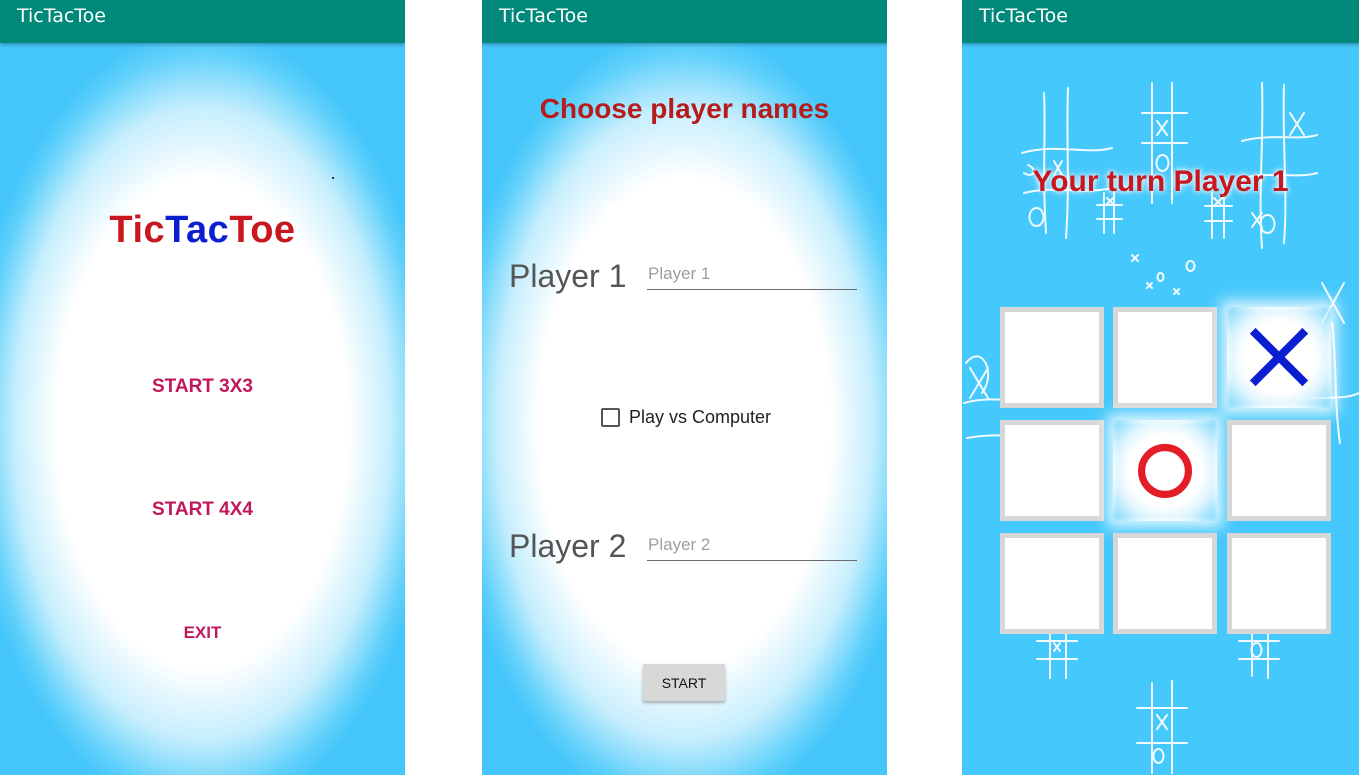 The height and width of the screenshot is (775, 1359). What do you see at coordinates (202, 510) in the screenshot?
I see `start-4x4-button: START 4X4` at bounding box center [202, 510].